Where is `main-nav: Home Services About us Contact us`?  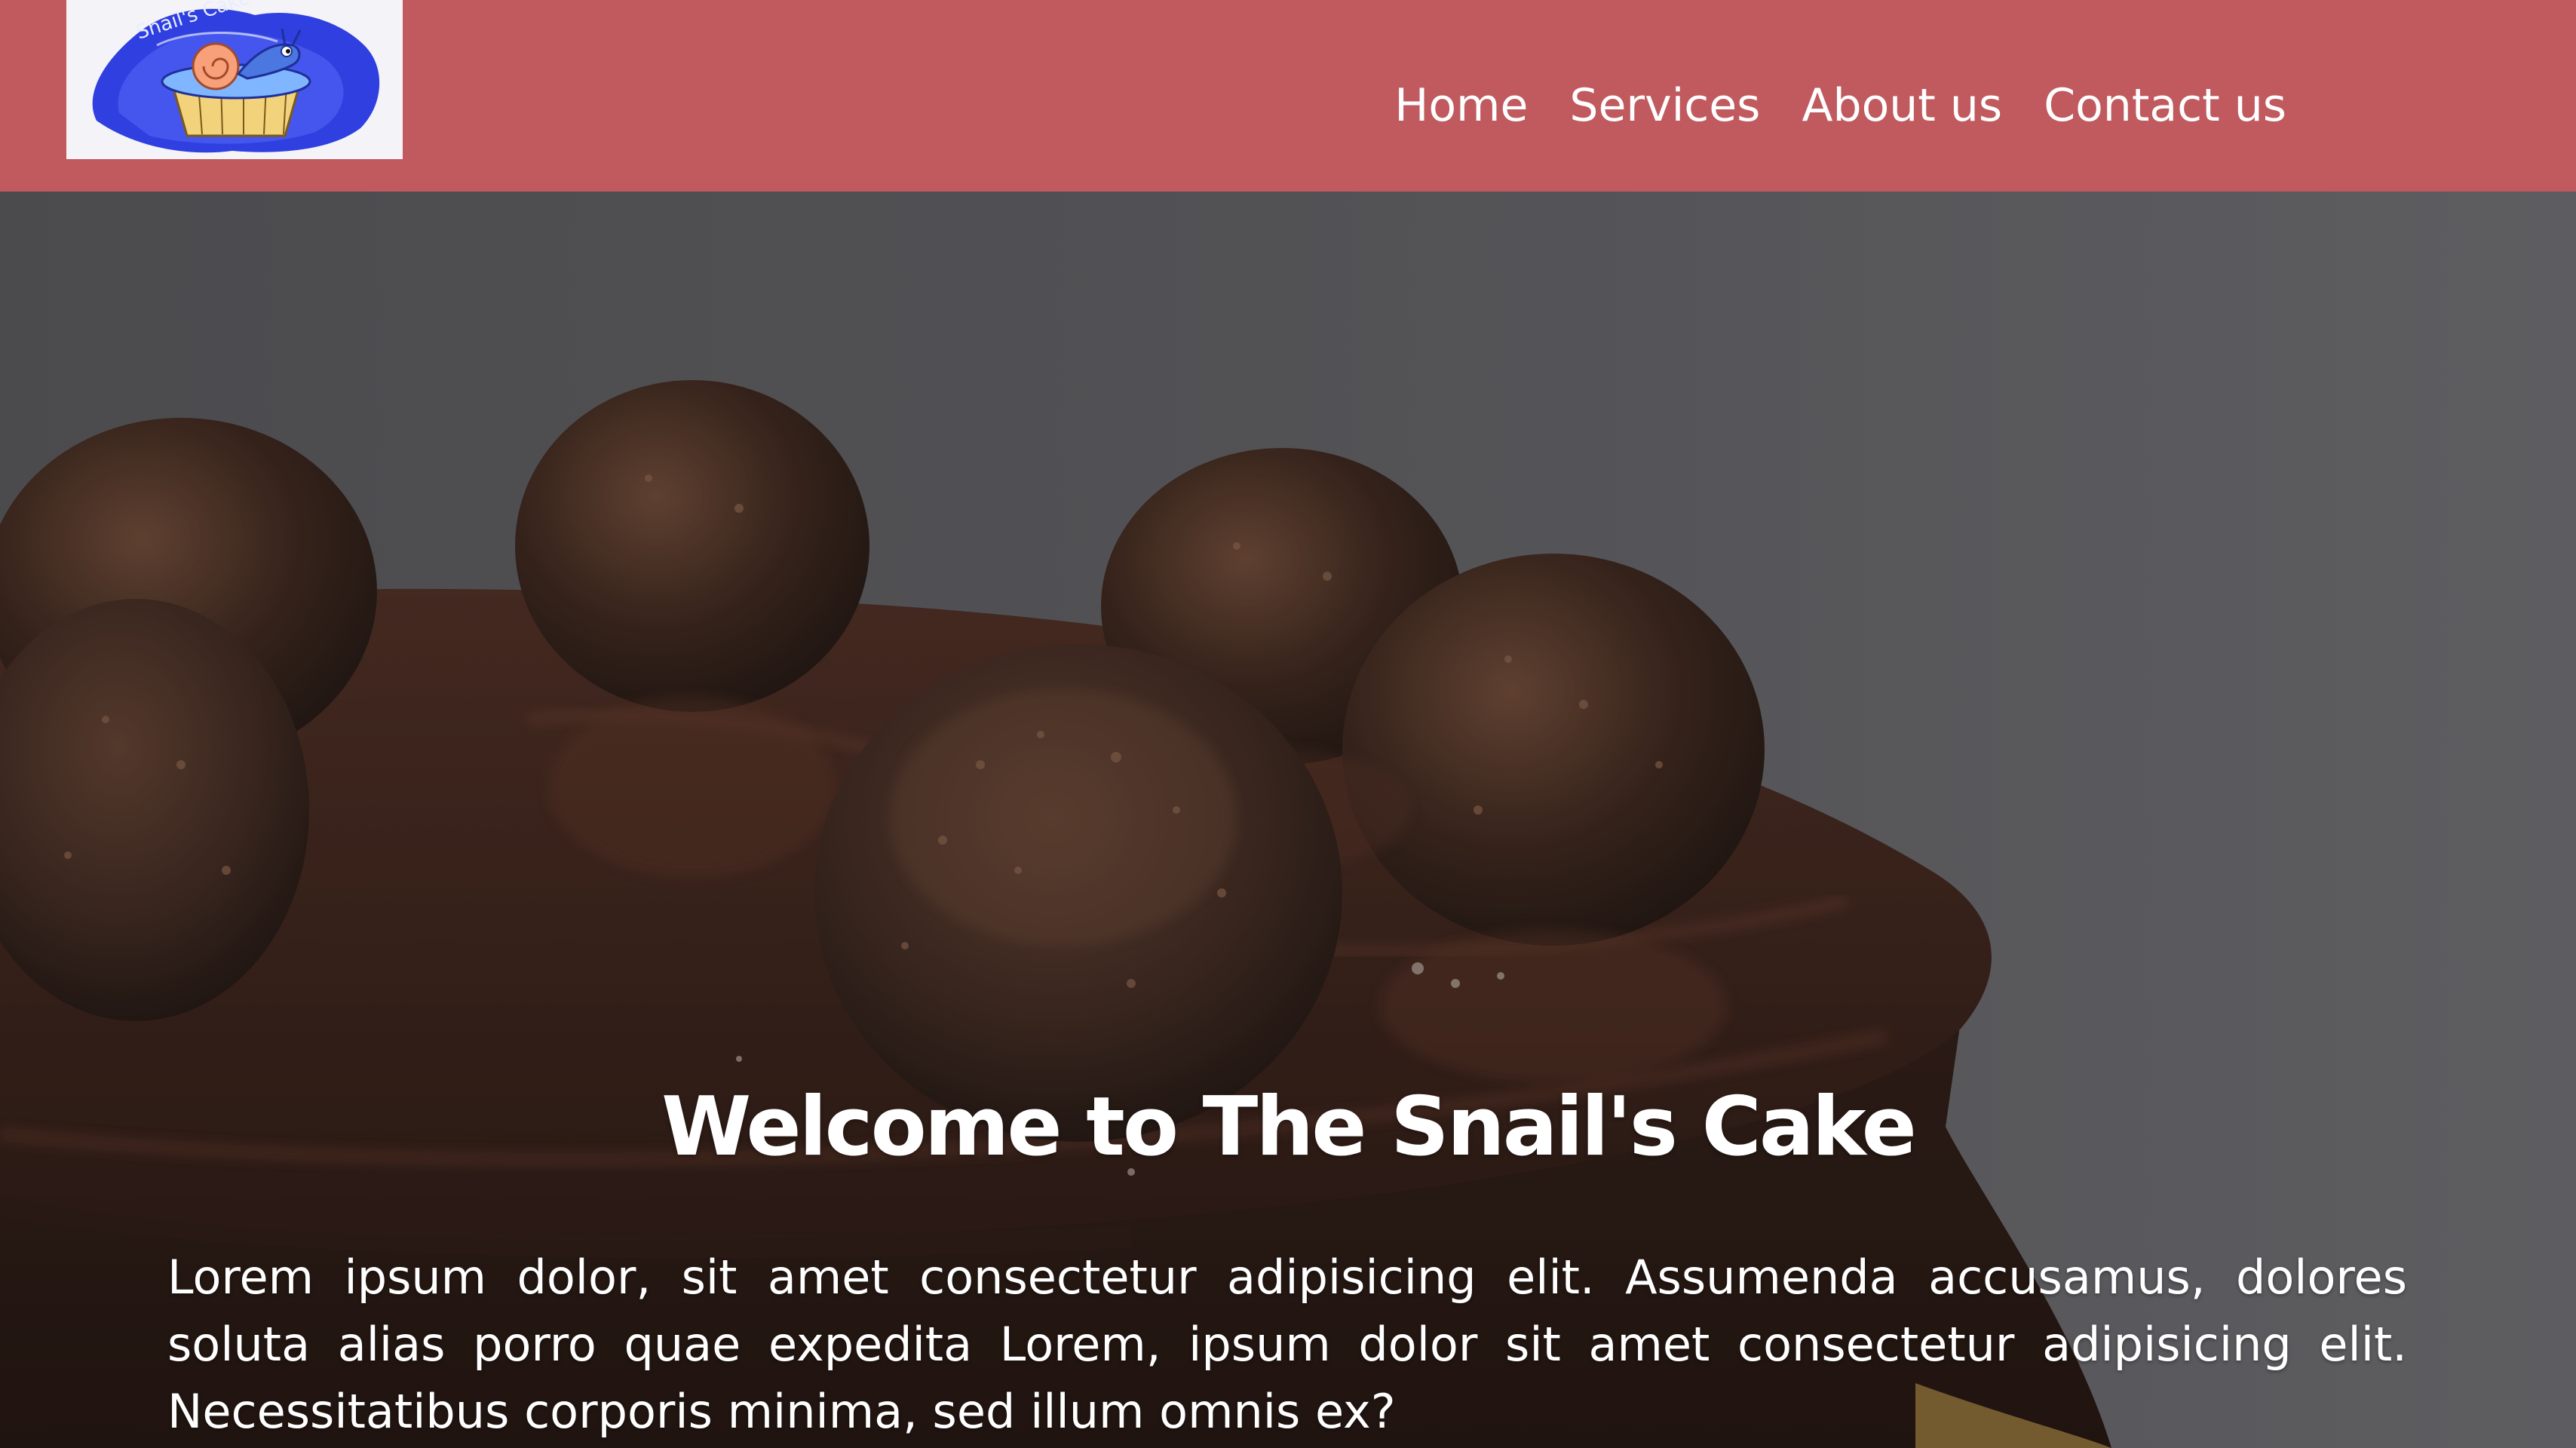
main-nav: Home Services About us Contact us is located at coordinates (1819, 105).